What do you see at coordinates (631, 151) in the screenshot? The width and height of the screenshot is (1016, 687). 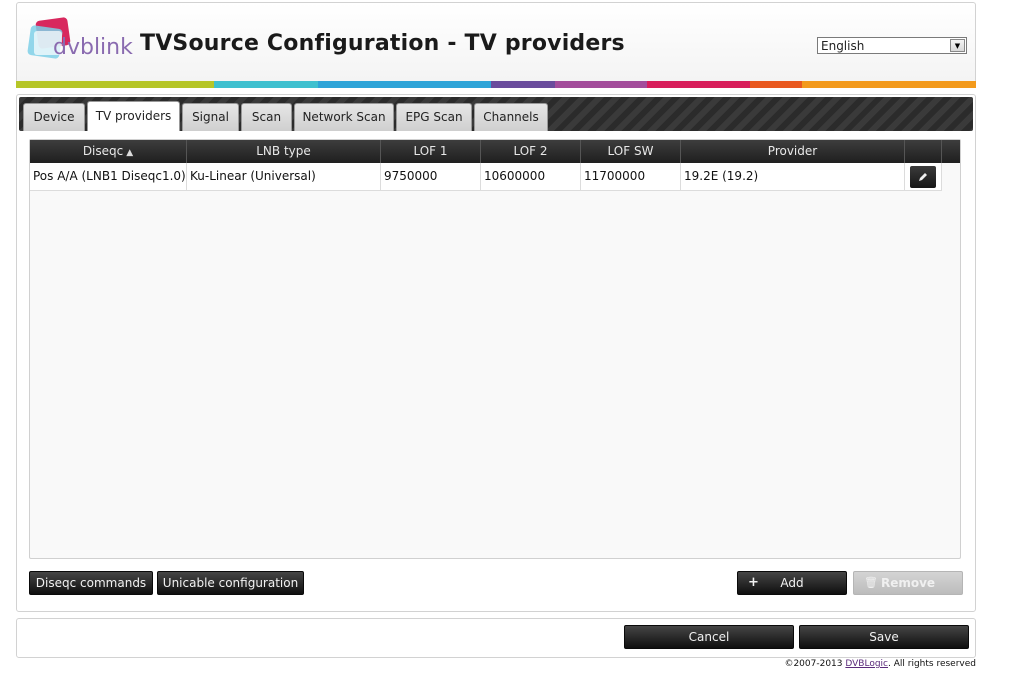 I see `column-header-lofsw: LOF SW` at bounding box center [631, 151].